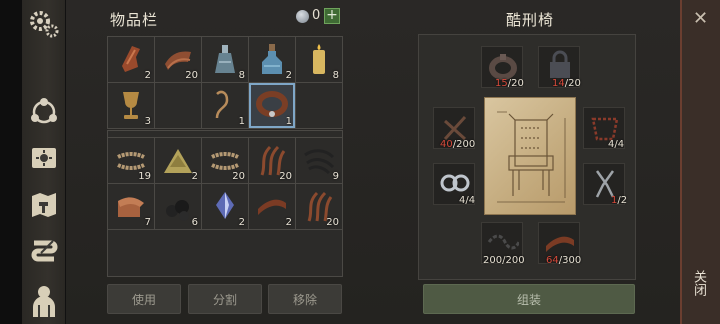 The height and width of the screenshot is (324, 720). Describe the element at coordinates (501, 83) in the screenshot. I see `requirement-have: 15` at that location.